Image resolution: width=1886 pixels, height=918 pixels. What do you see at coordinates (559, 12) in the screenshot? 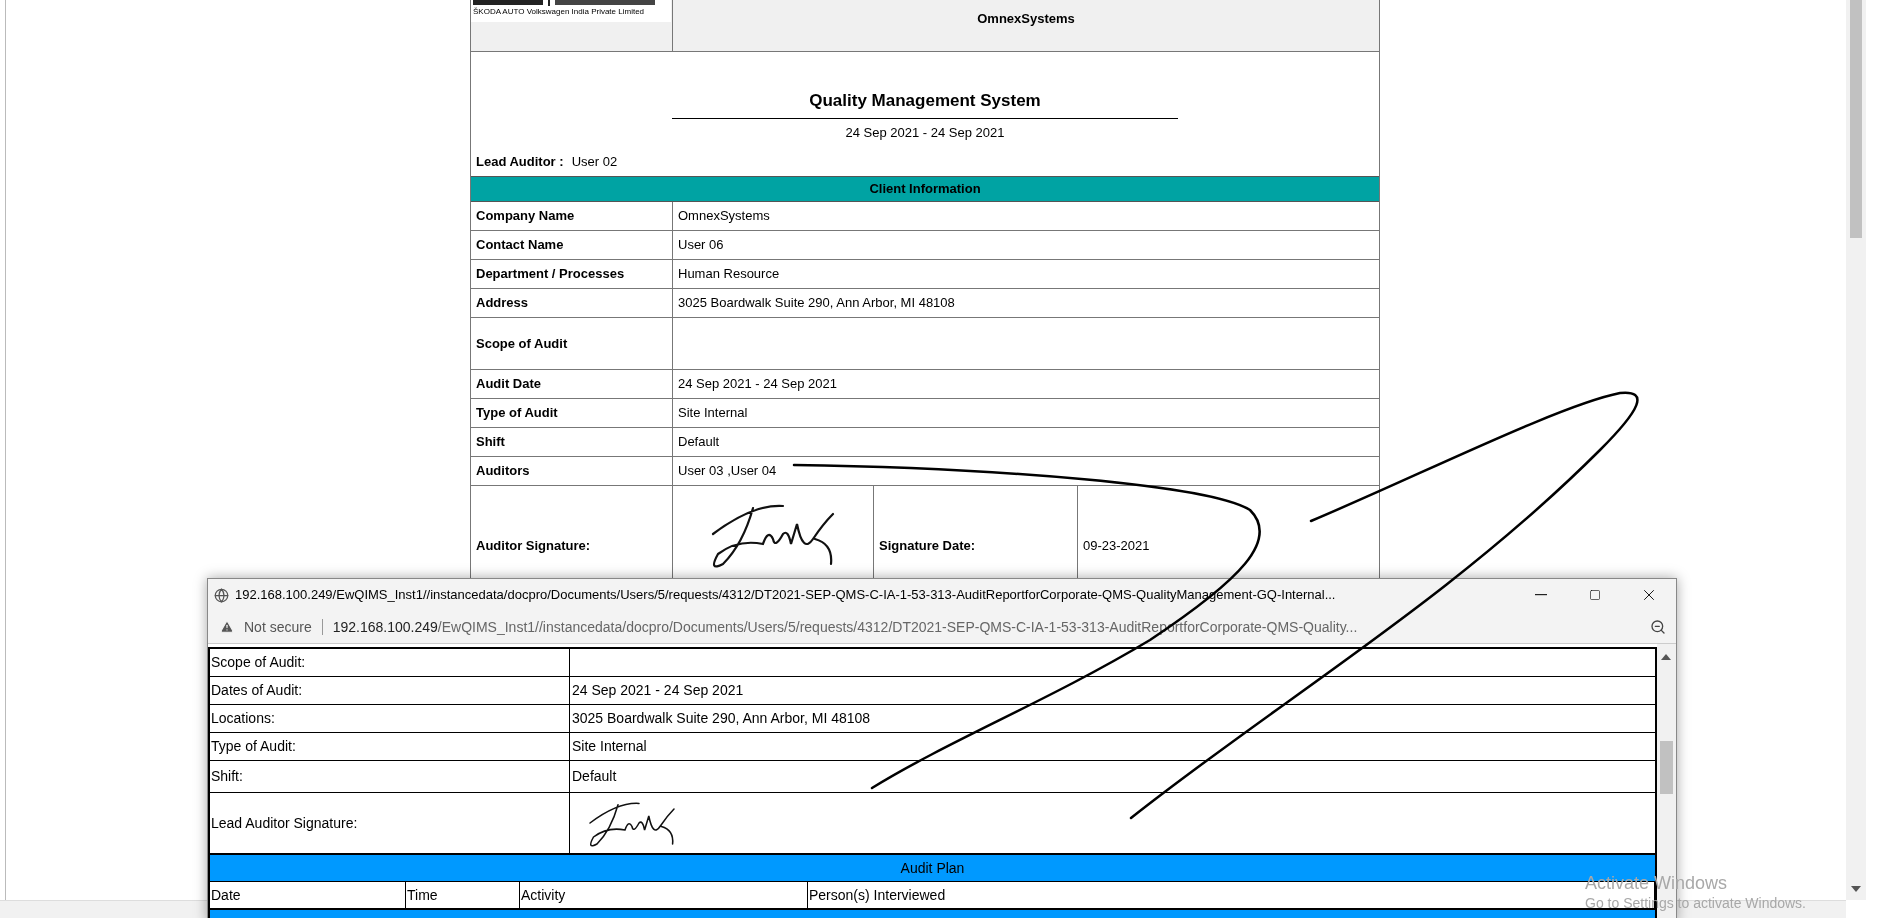
I see `logo-caption: ŠKODA AUTO Volkswagen India Private Limited` at bounding box center [559, 12].